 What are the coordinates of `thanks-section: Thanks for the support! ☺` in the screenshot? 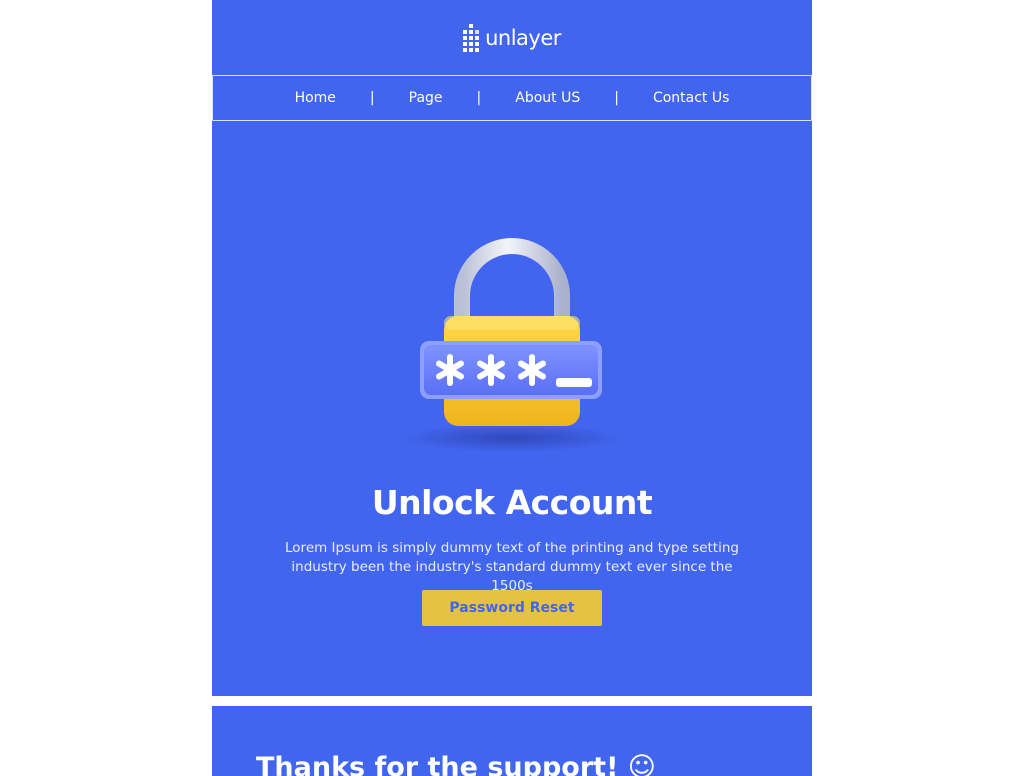 It's located at (512, 741).